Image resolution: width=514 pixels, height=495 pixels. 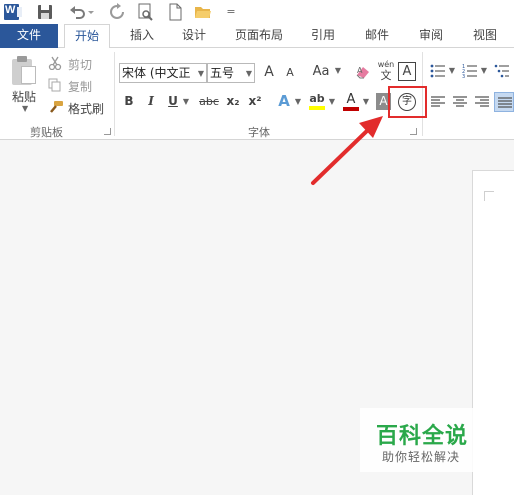 What do you see at coordinates (80, 64) in the screenshot?
I see `cut-button: 剪切` at bounding box center [80, 64].